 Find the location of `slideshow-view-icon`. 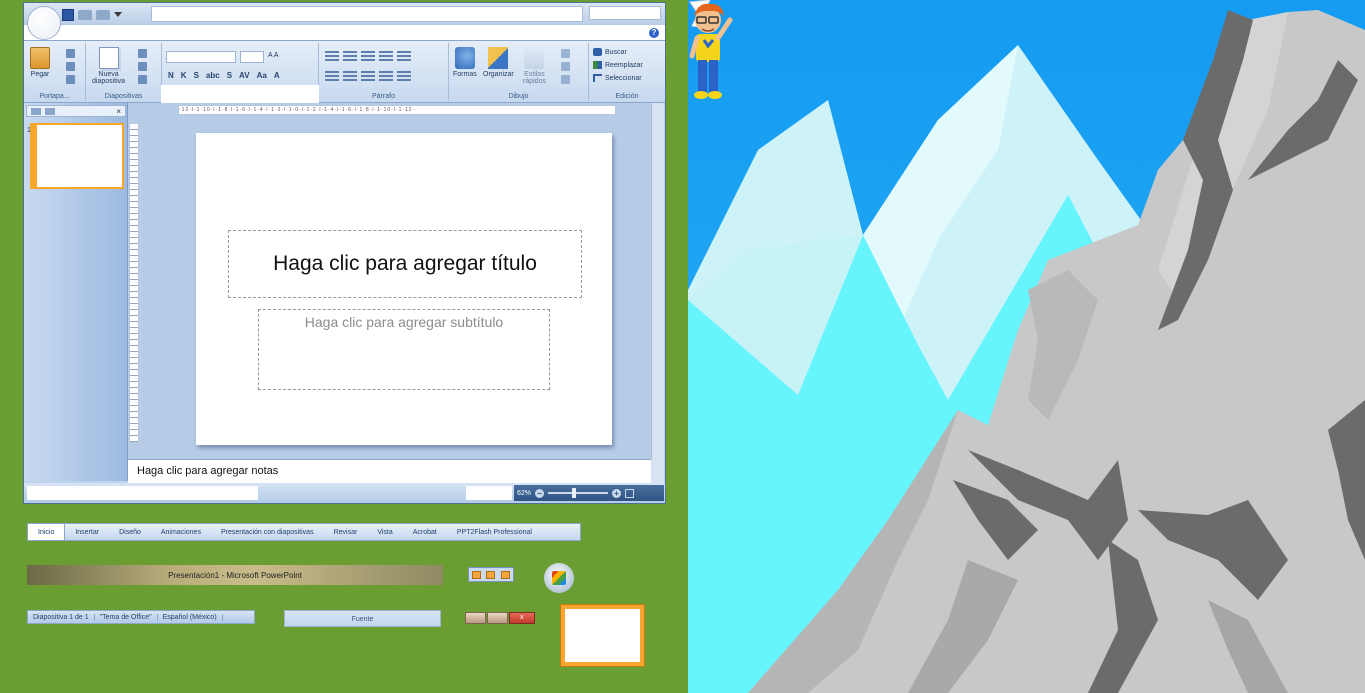

slideshow-view-icon is located at coordinates (506, 574).